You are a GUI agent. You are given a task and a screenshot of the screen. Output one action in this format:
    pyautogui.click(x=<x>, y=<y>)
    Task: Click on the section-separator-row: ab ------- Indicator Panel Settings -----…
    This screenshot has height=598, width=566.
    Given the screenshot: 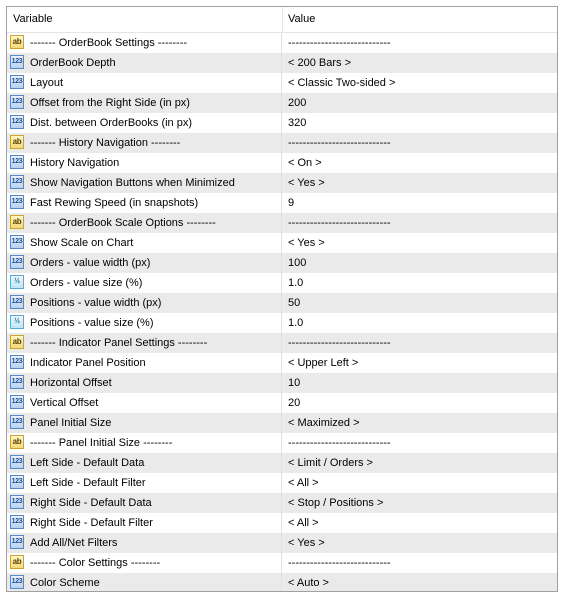 What is the action you would take?
    pyautogui.click(x=282, y=343)
    